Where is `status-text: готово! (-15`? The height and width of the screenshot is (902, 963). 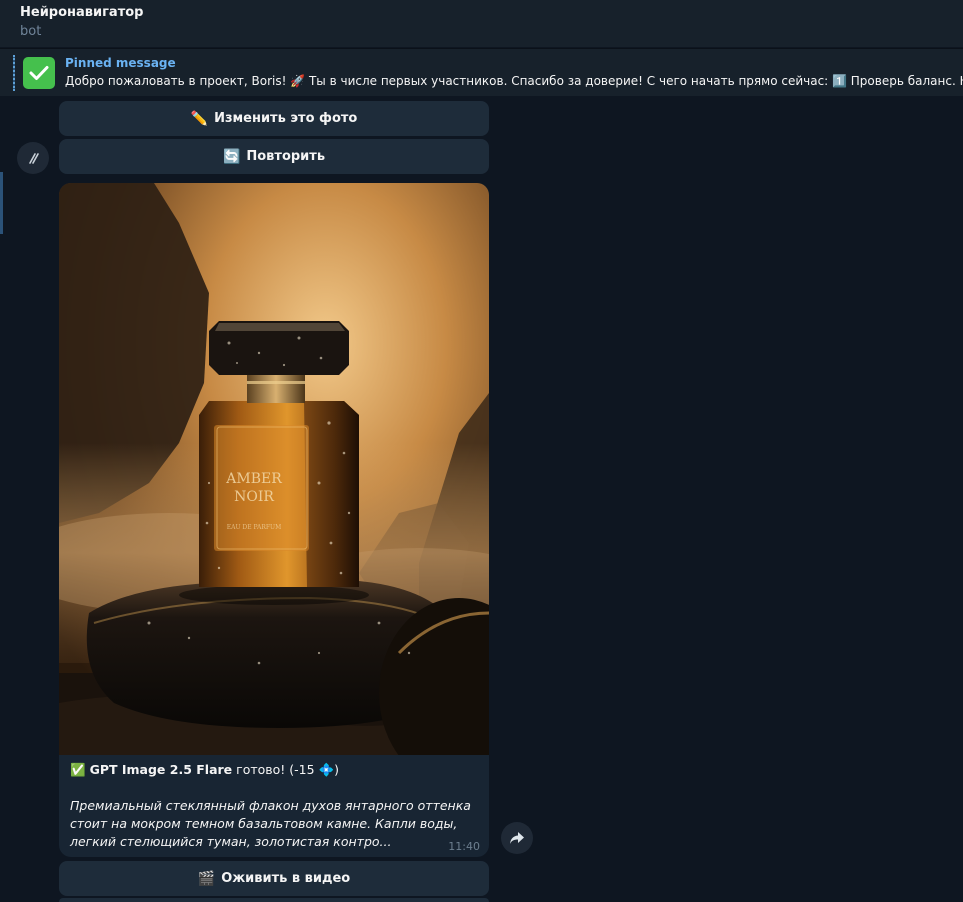 status-text: готово! (-15 is located at coordinates (275, 769).